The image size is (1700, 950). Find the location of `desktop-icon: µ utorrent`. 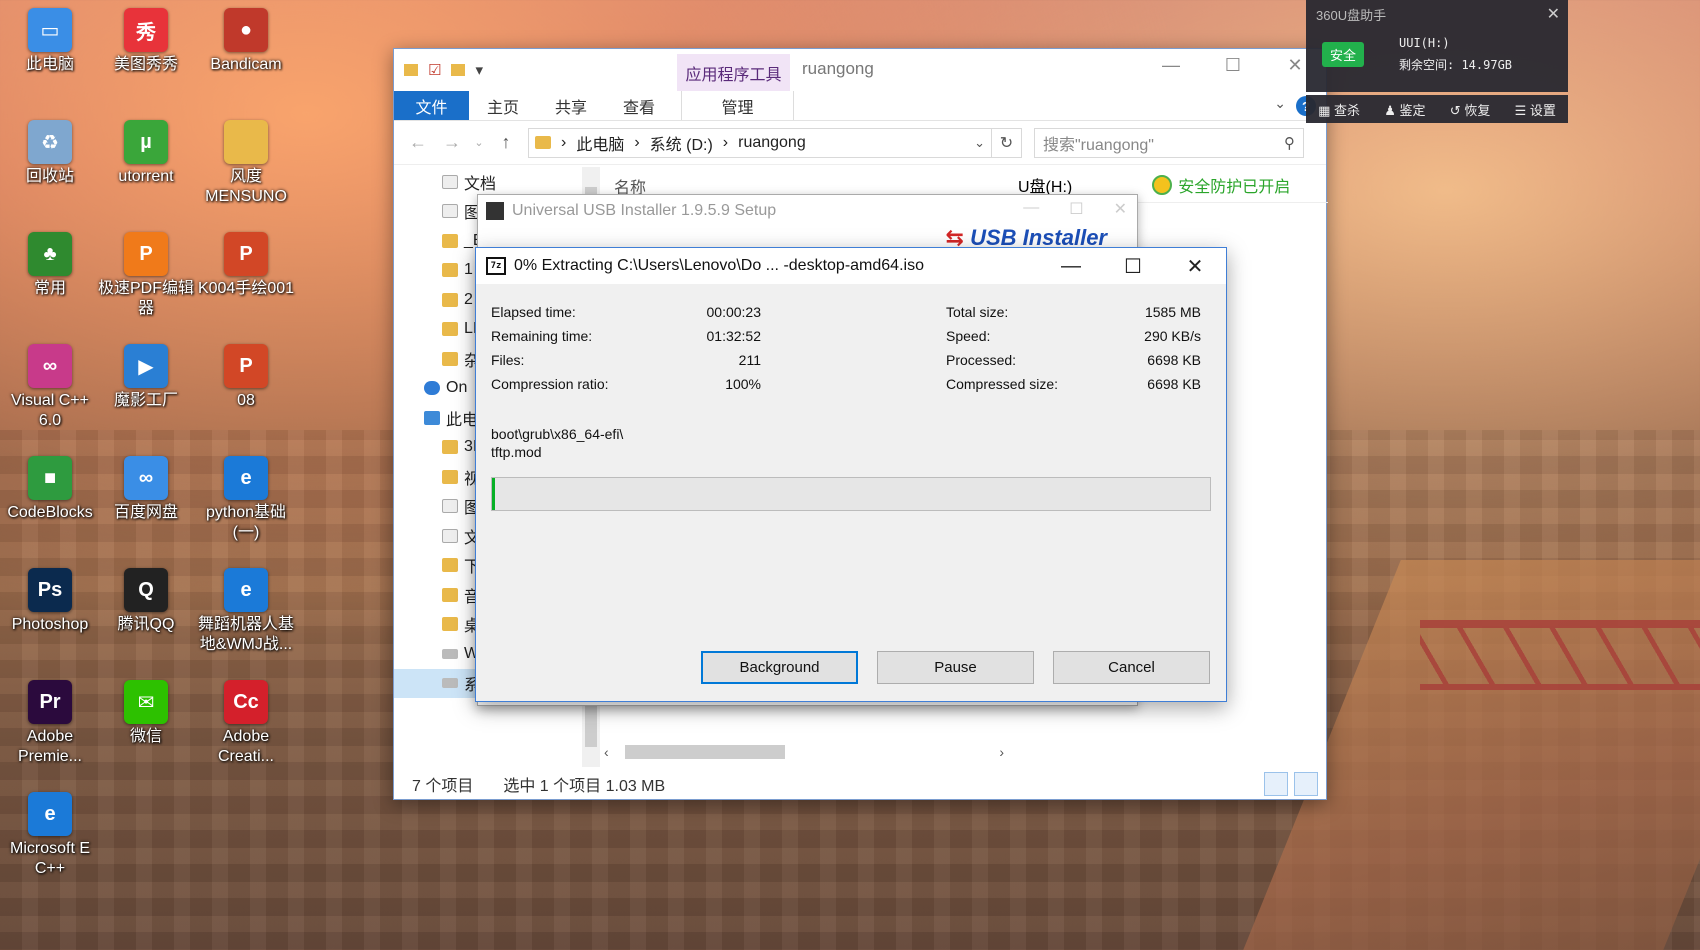

desktop-icon: µ utorrent is located at coordinates (146, 153).